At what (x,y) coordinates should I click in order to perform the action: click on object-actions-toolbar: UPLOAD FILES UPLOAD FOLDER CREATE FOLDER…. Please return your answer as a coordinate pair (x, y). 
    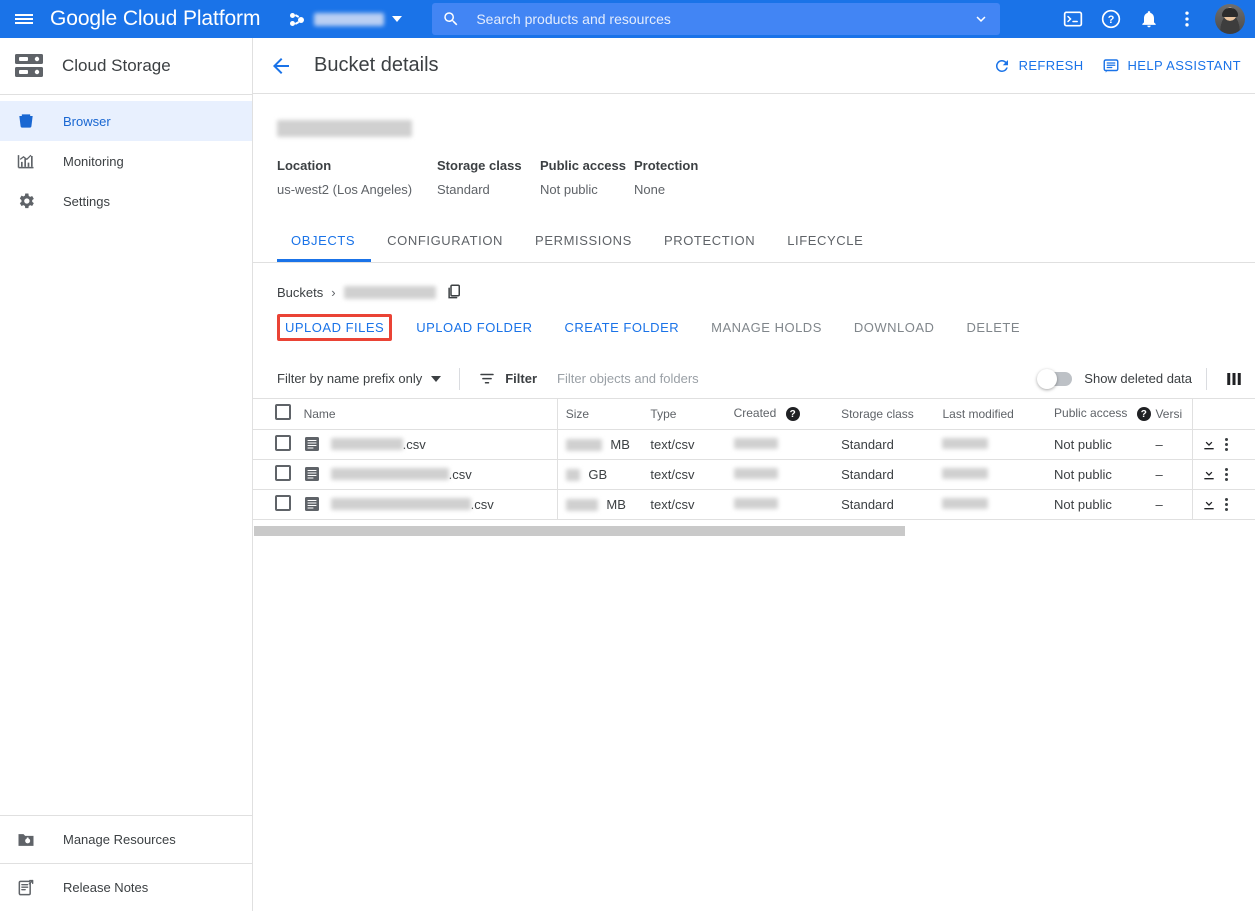
    Looking at the image, I should click on (754, 321).